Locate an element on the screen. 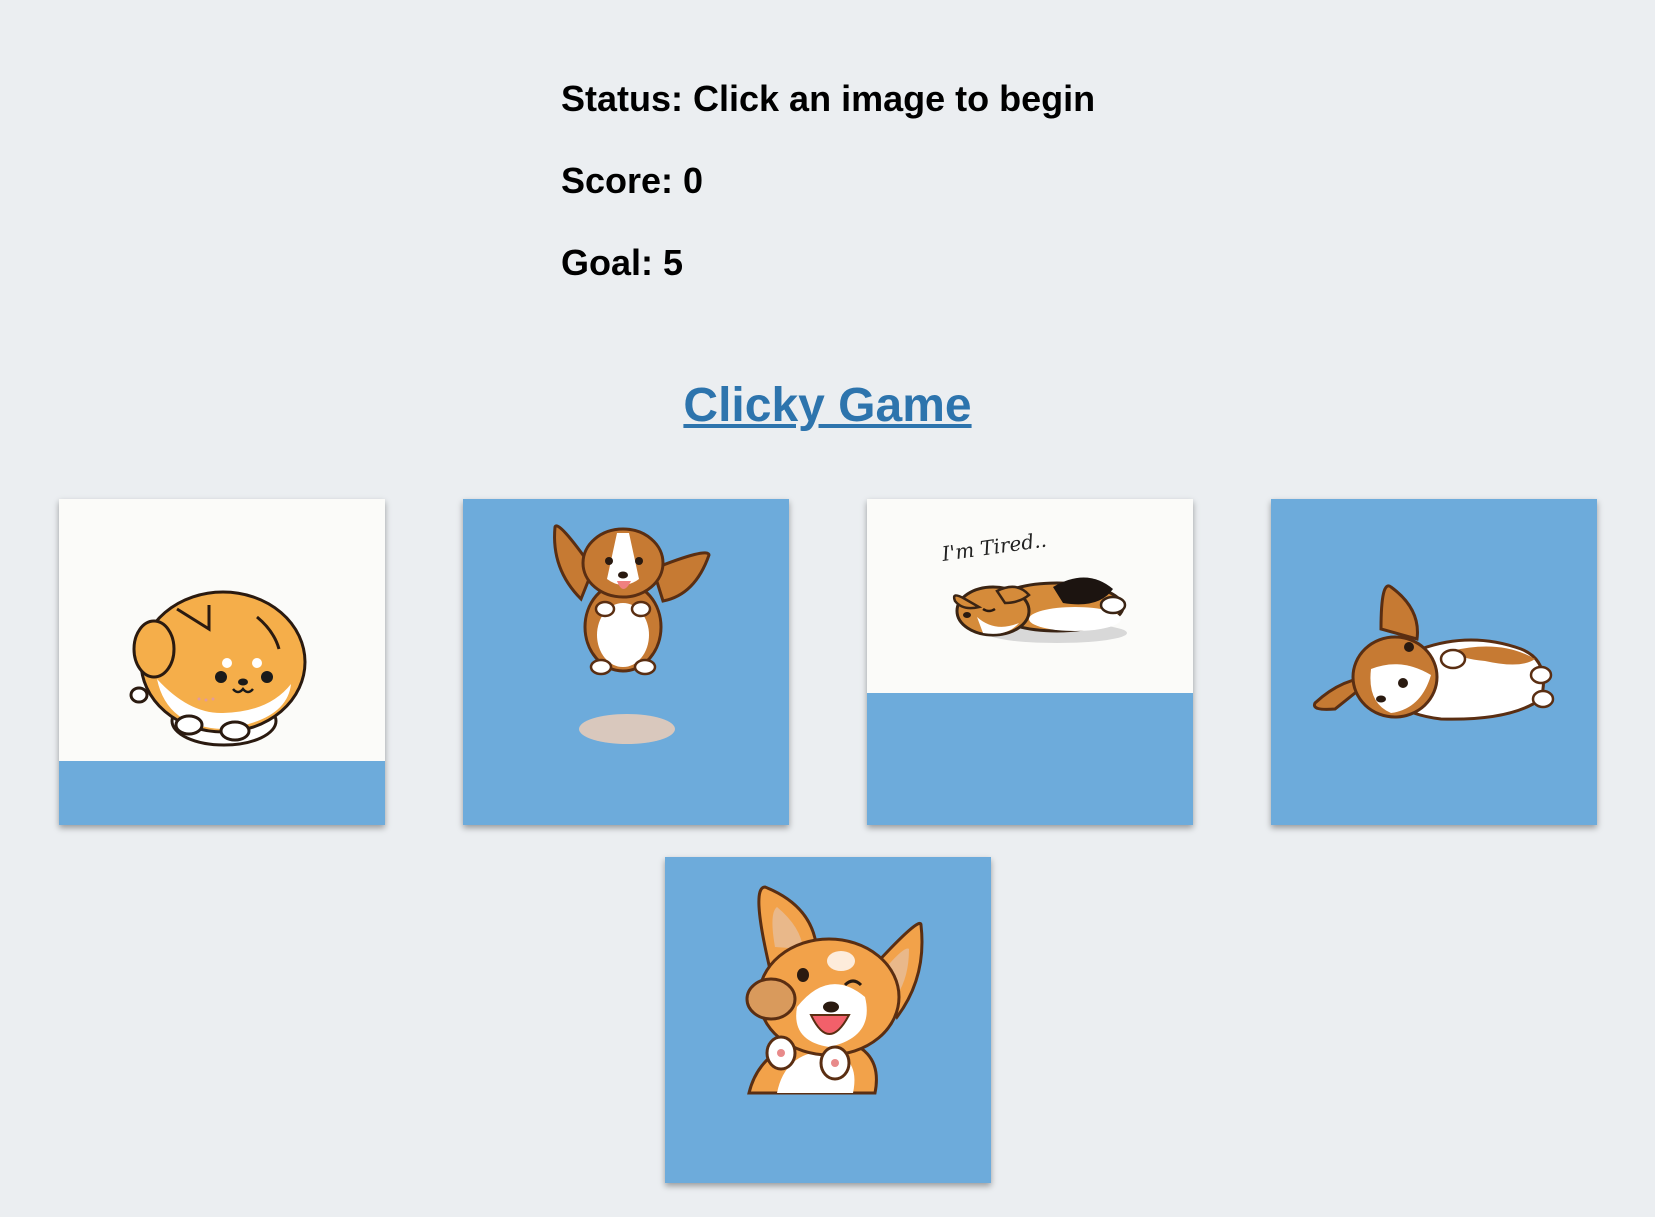  round-shiba-puppy-icon is located at coordinates (222, 630).